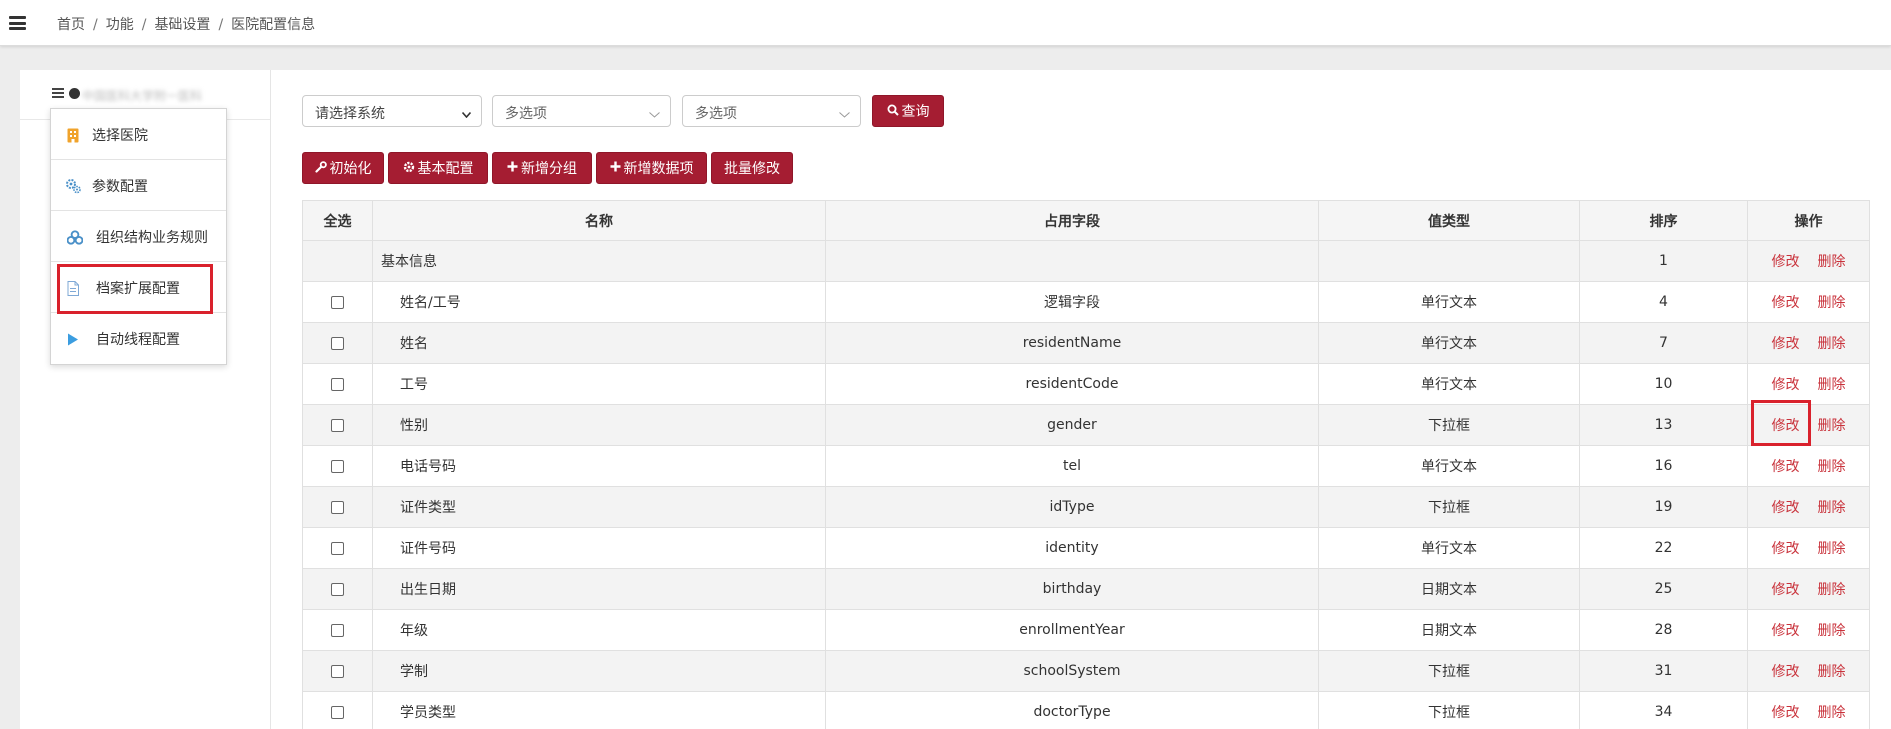 This screenshot has width=1891, height=729. I want to click on table-row: 证件类型 idType 下拉框 19 修改 删除, so click(1086, 507).